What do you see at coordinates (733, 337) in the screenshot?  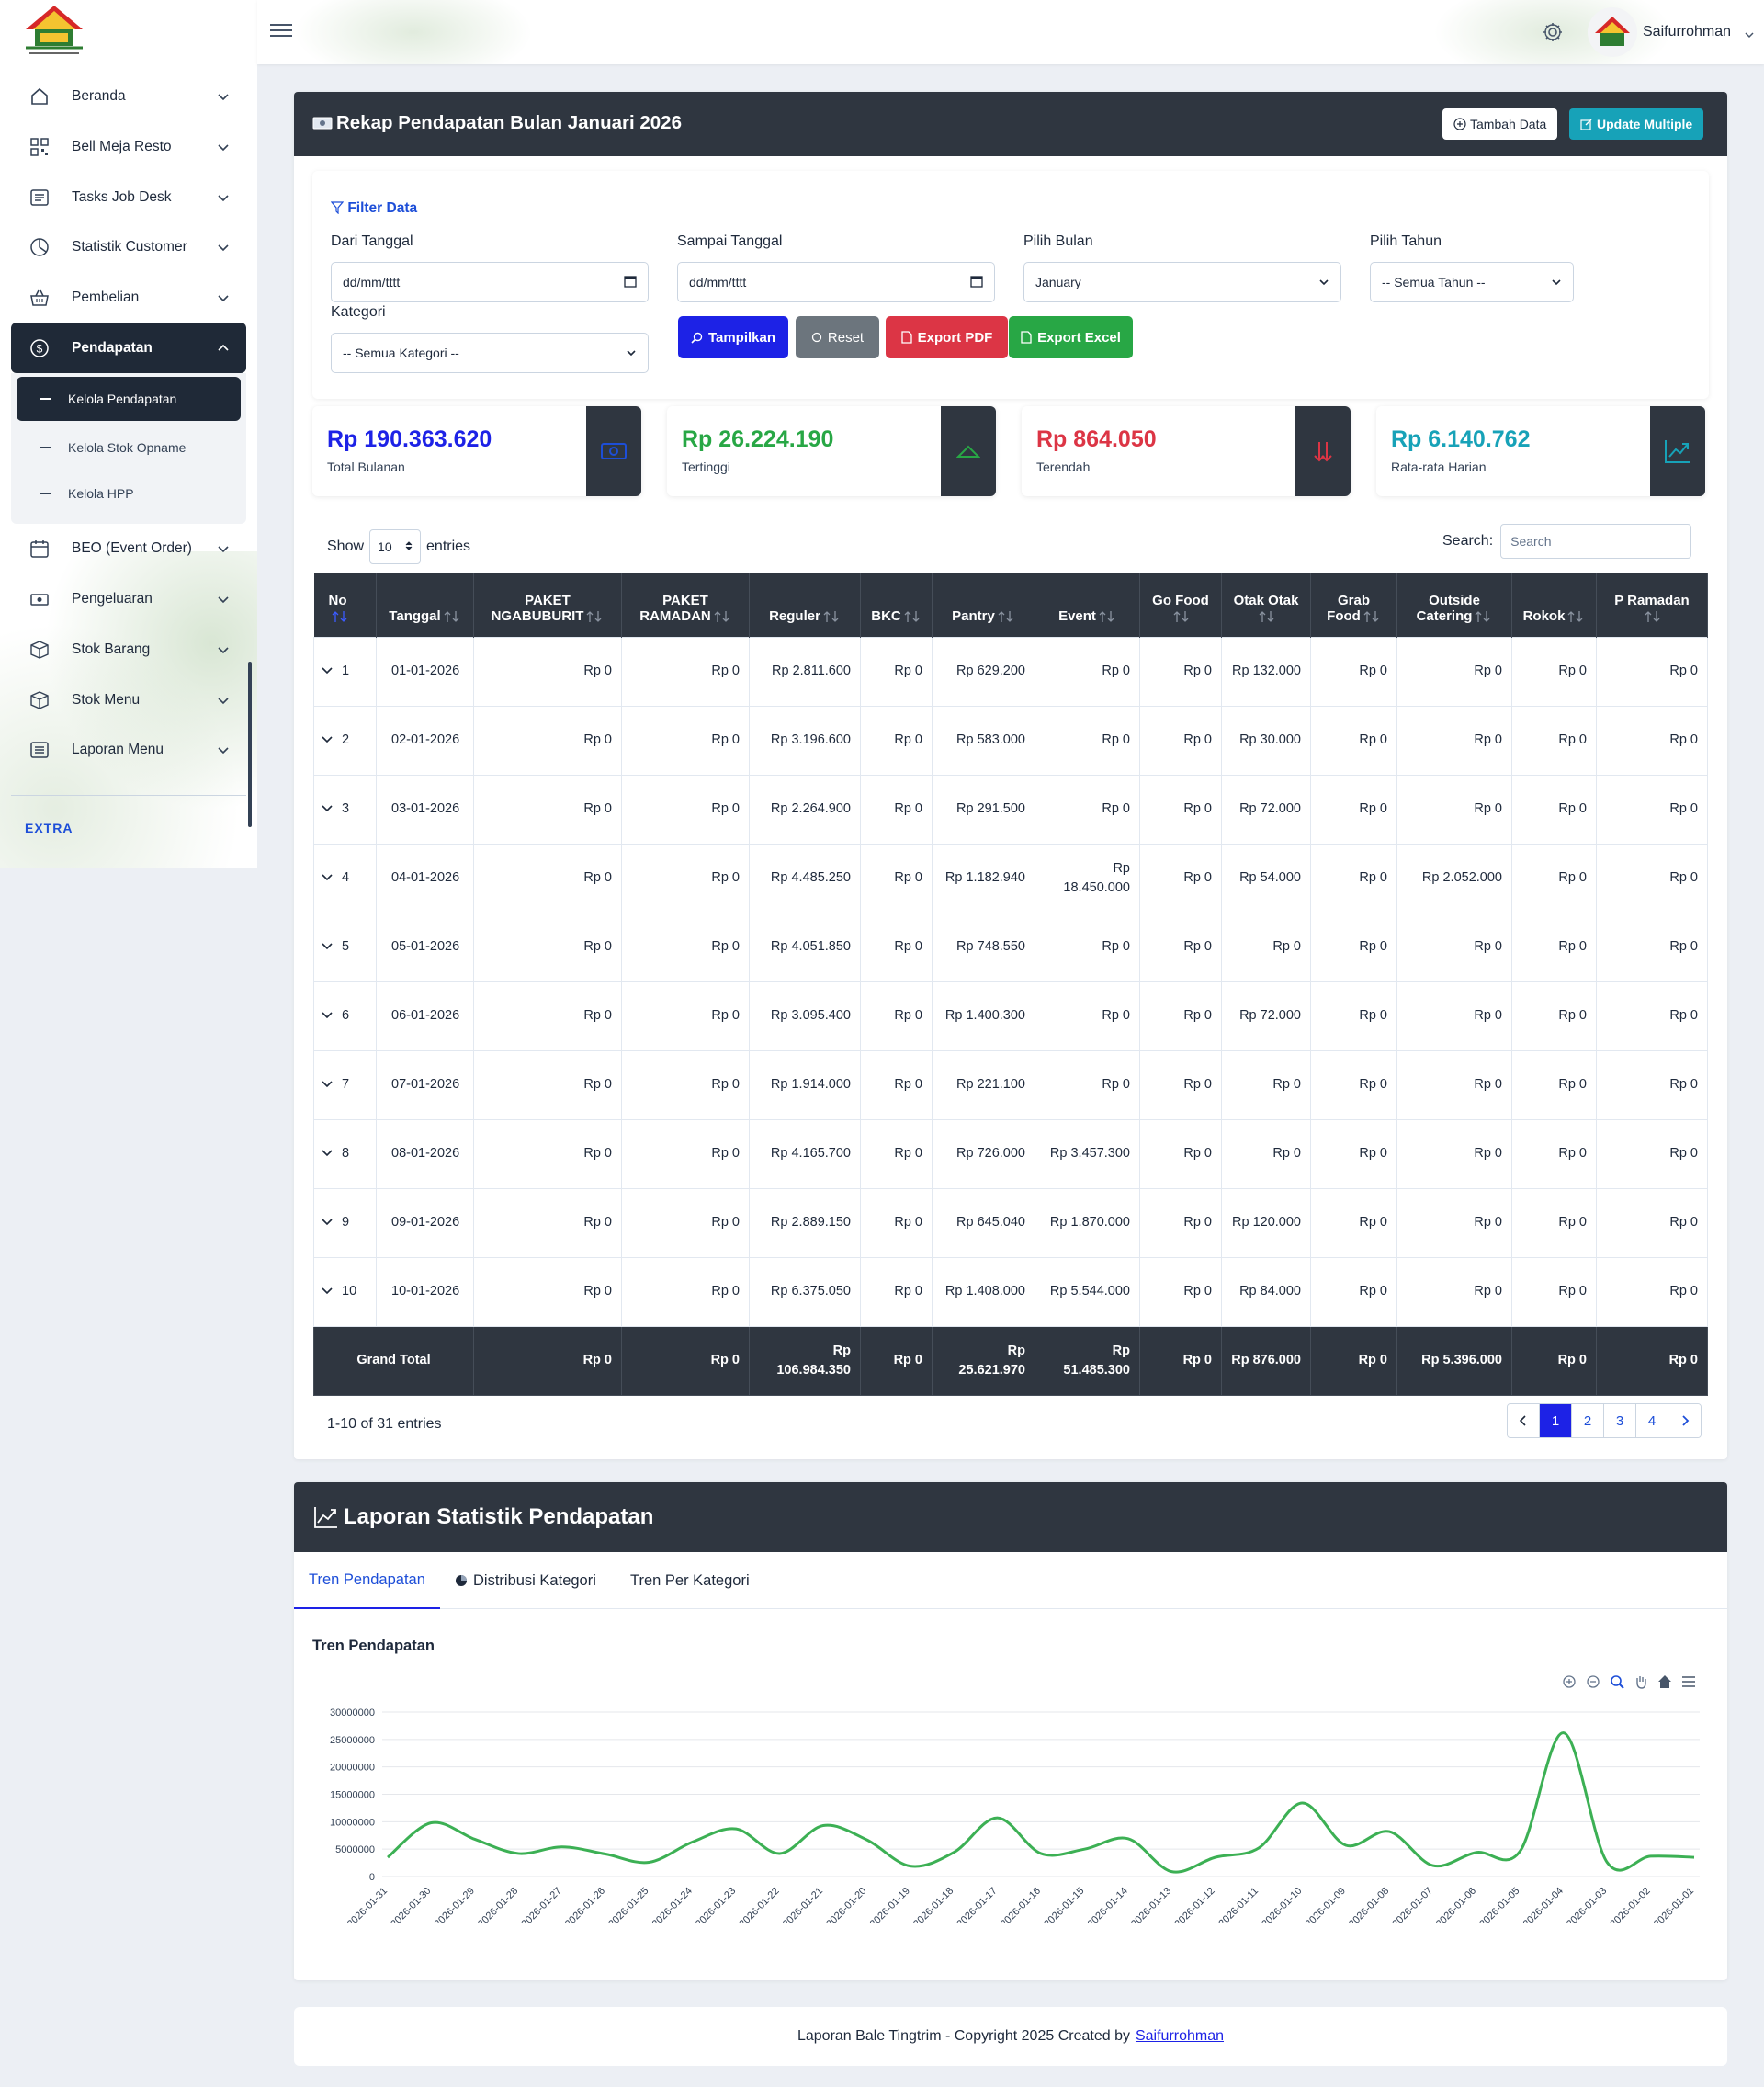 I see `tampilkan-button: Tampilkan` at bounding box center [733, 337].